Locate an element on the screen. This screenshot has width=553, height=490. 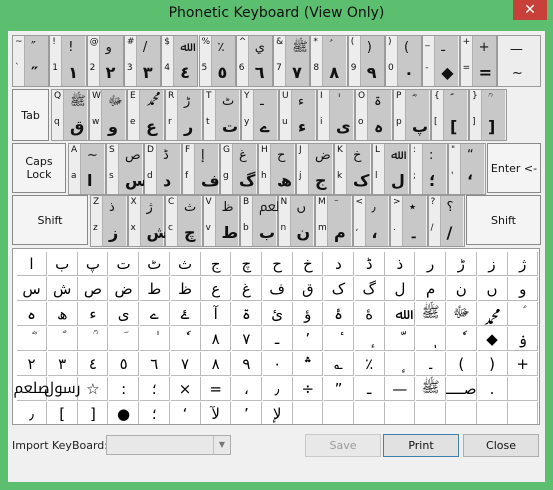
char-cell: ؒ is located at coordinates (93, 339).